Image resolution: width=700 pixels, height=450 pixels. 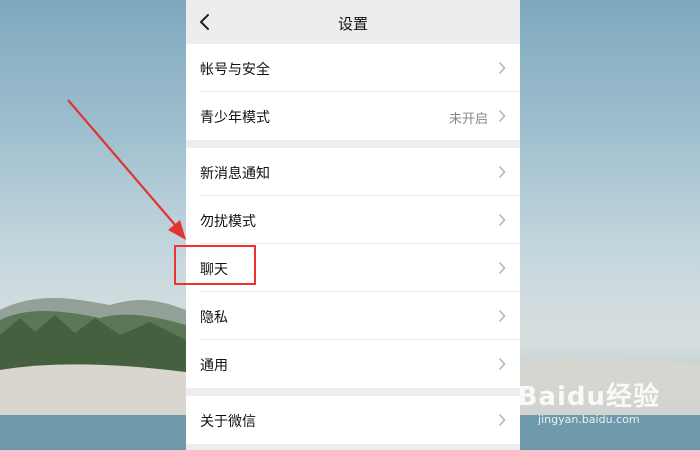 I want to click on watermark: Baidu经验 jingyan.baidu.com, so click(x=589, y=401).